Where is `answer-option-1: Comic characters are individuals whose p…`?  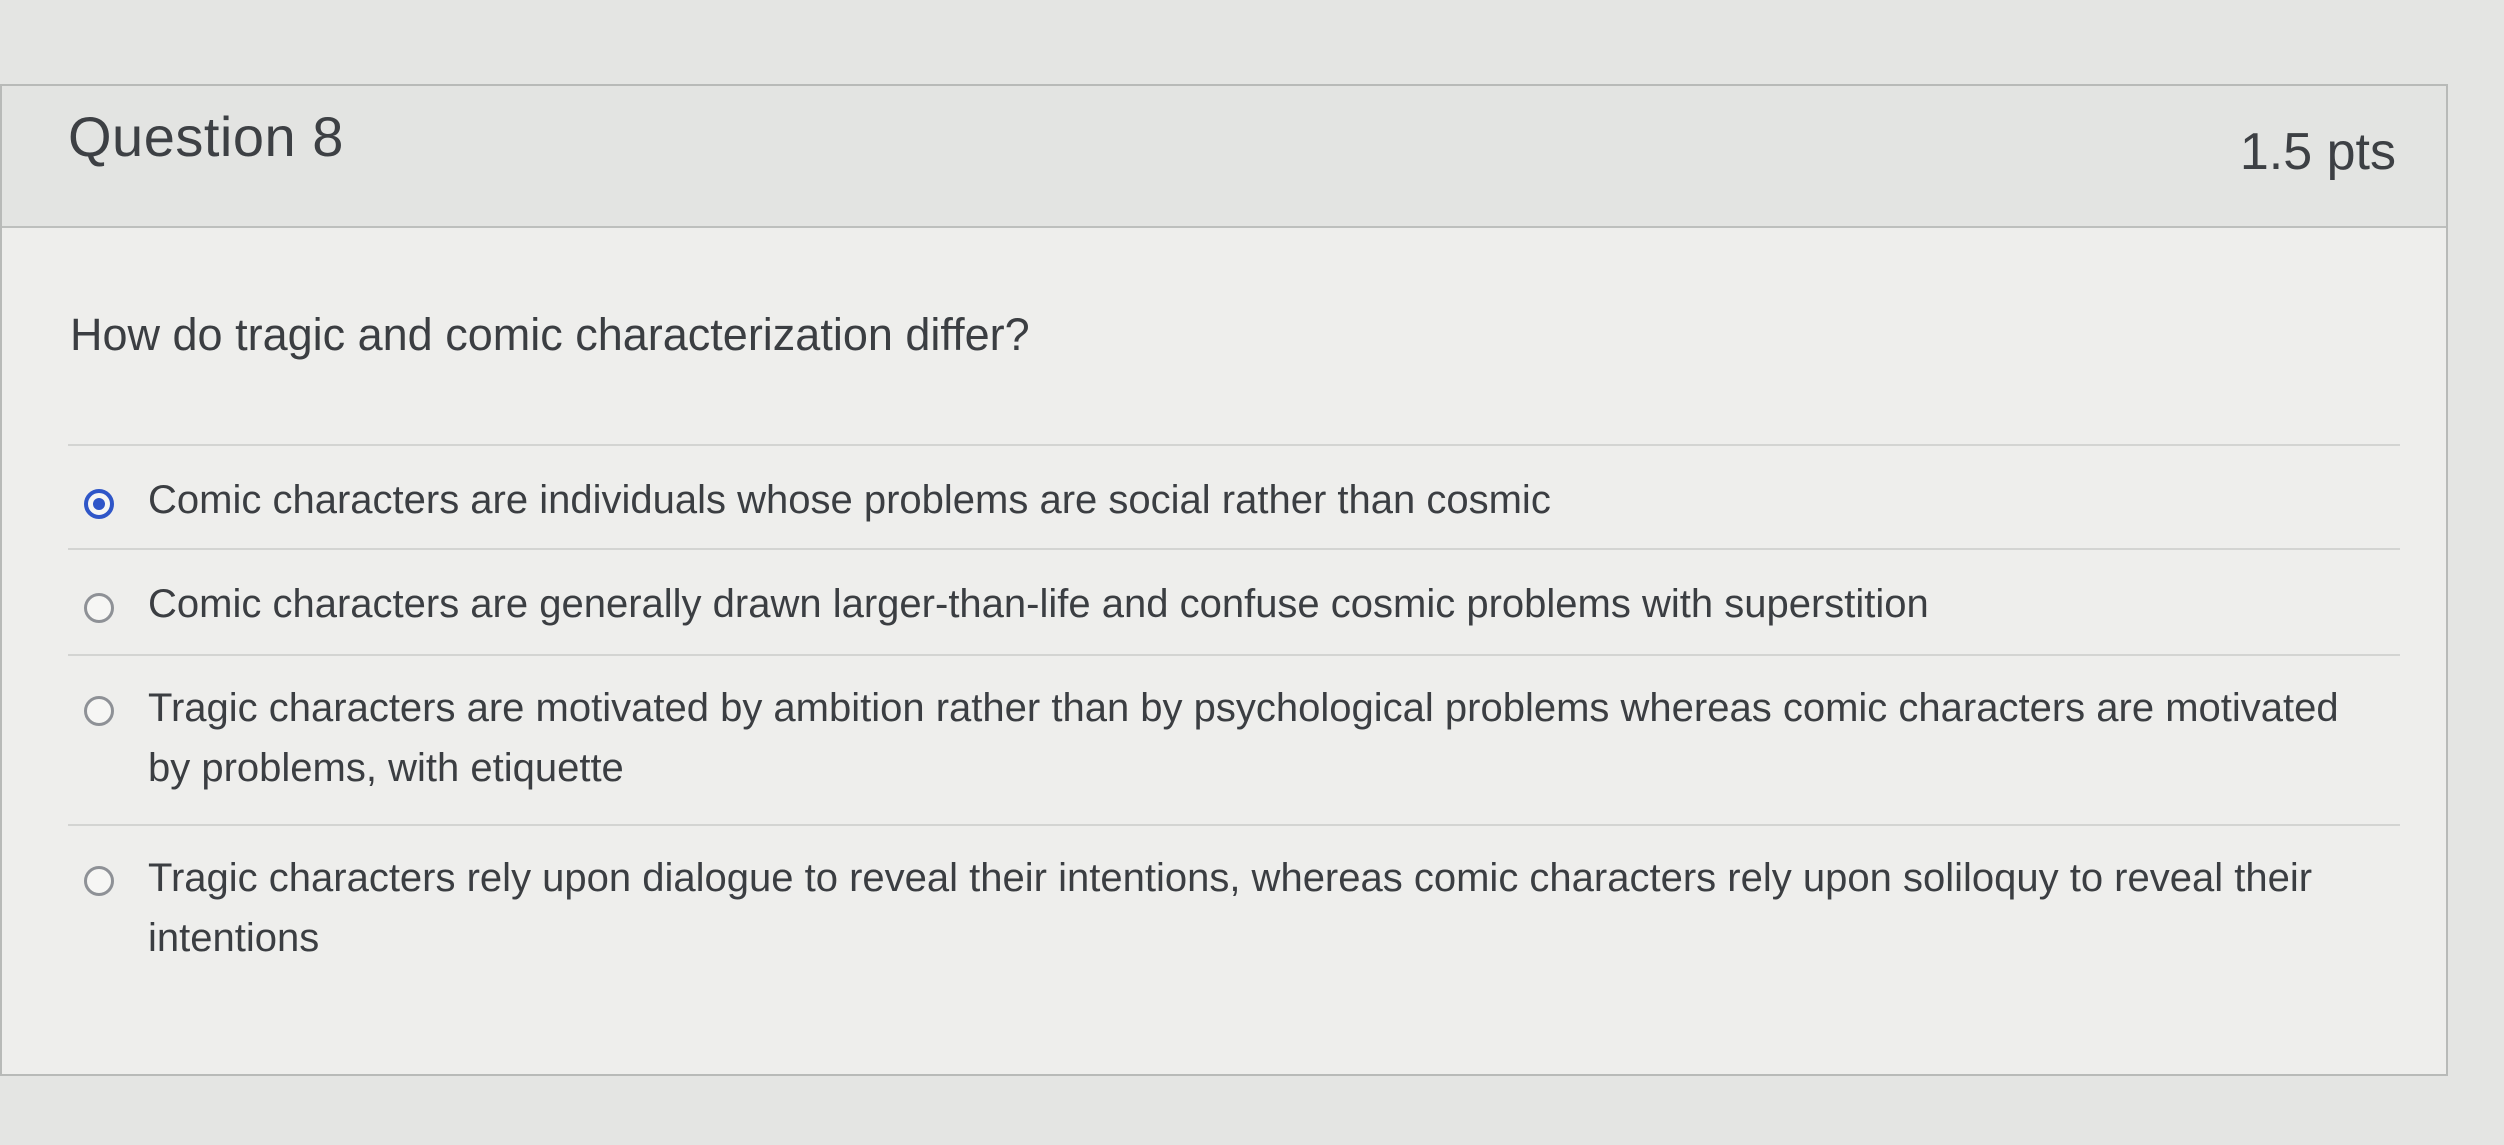
answer-option-1: Comic characters are individuals whose p… is located at coordinates (1234, 496).